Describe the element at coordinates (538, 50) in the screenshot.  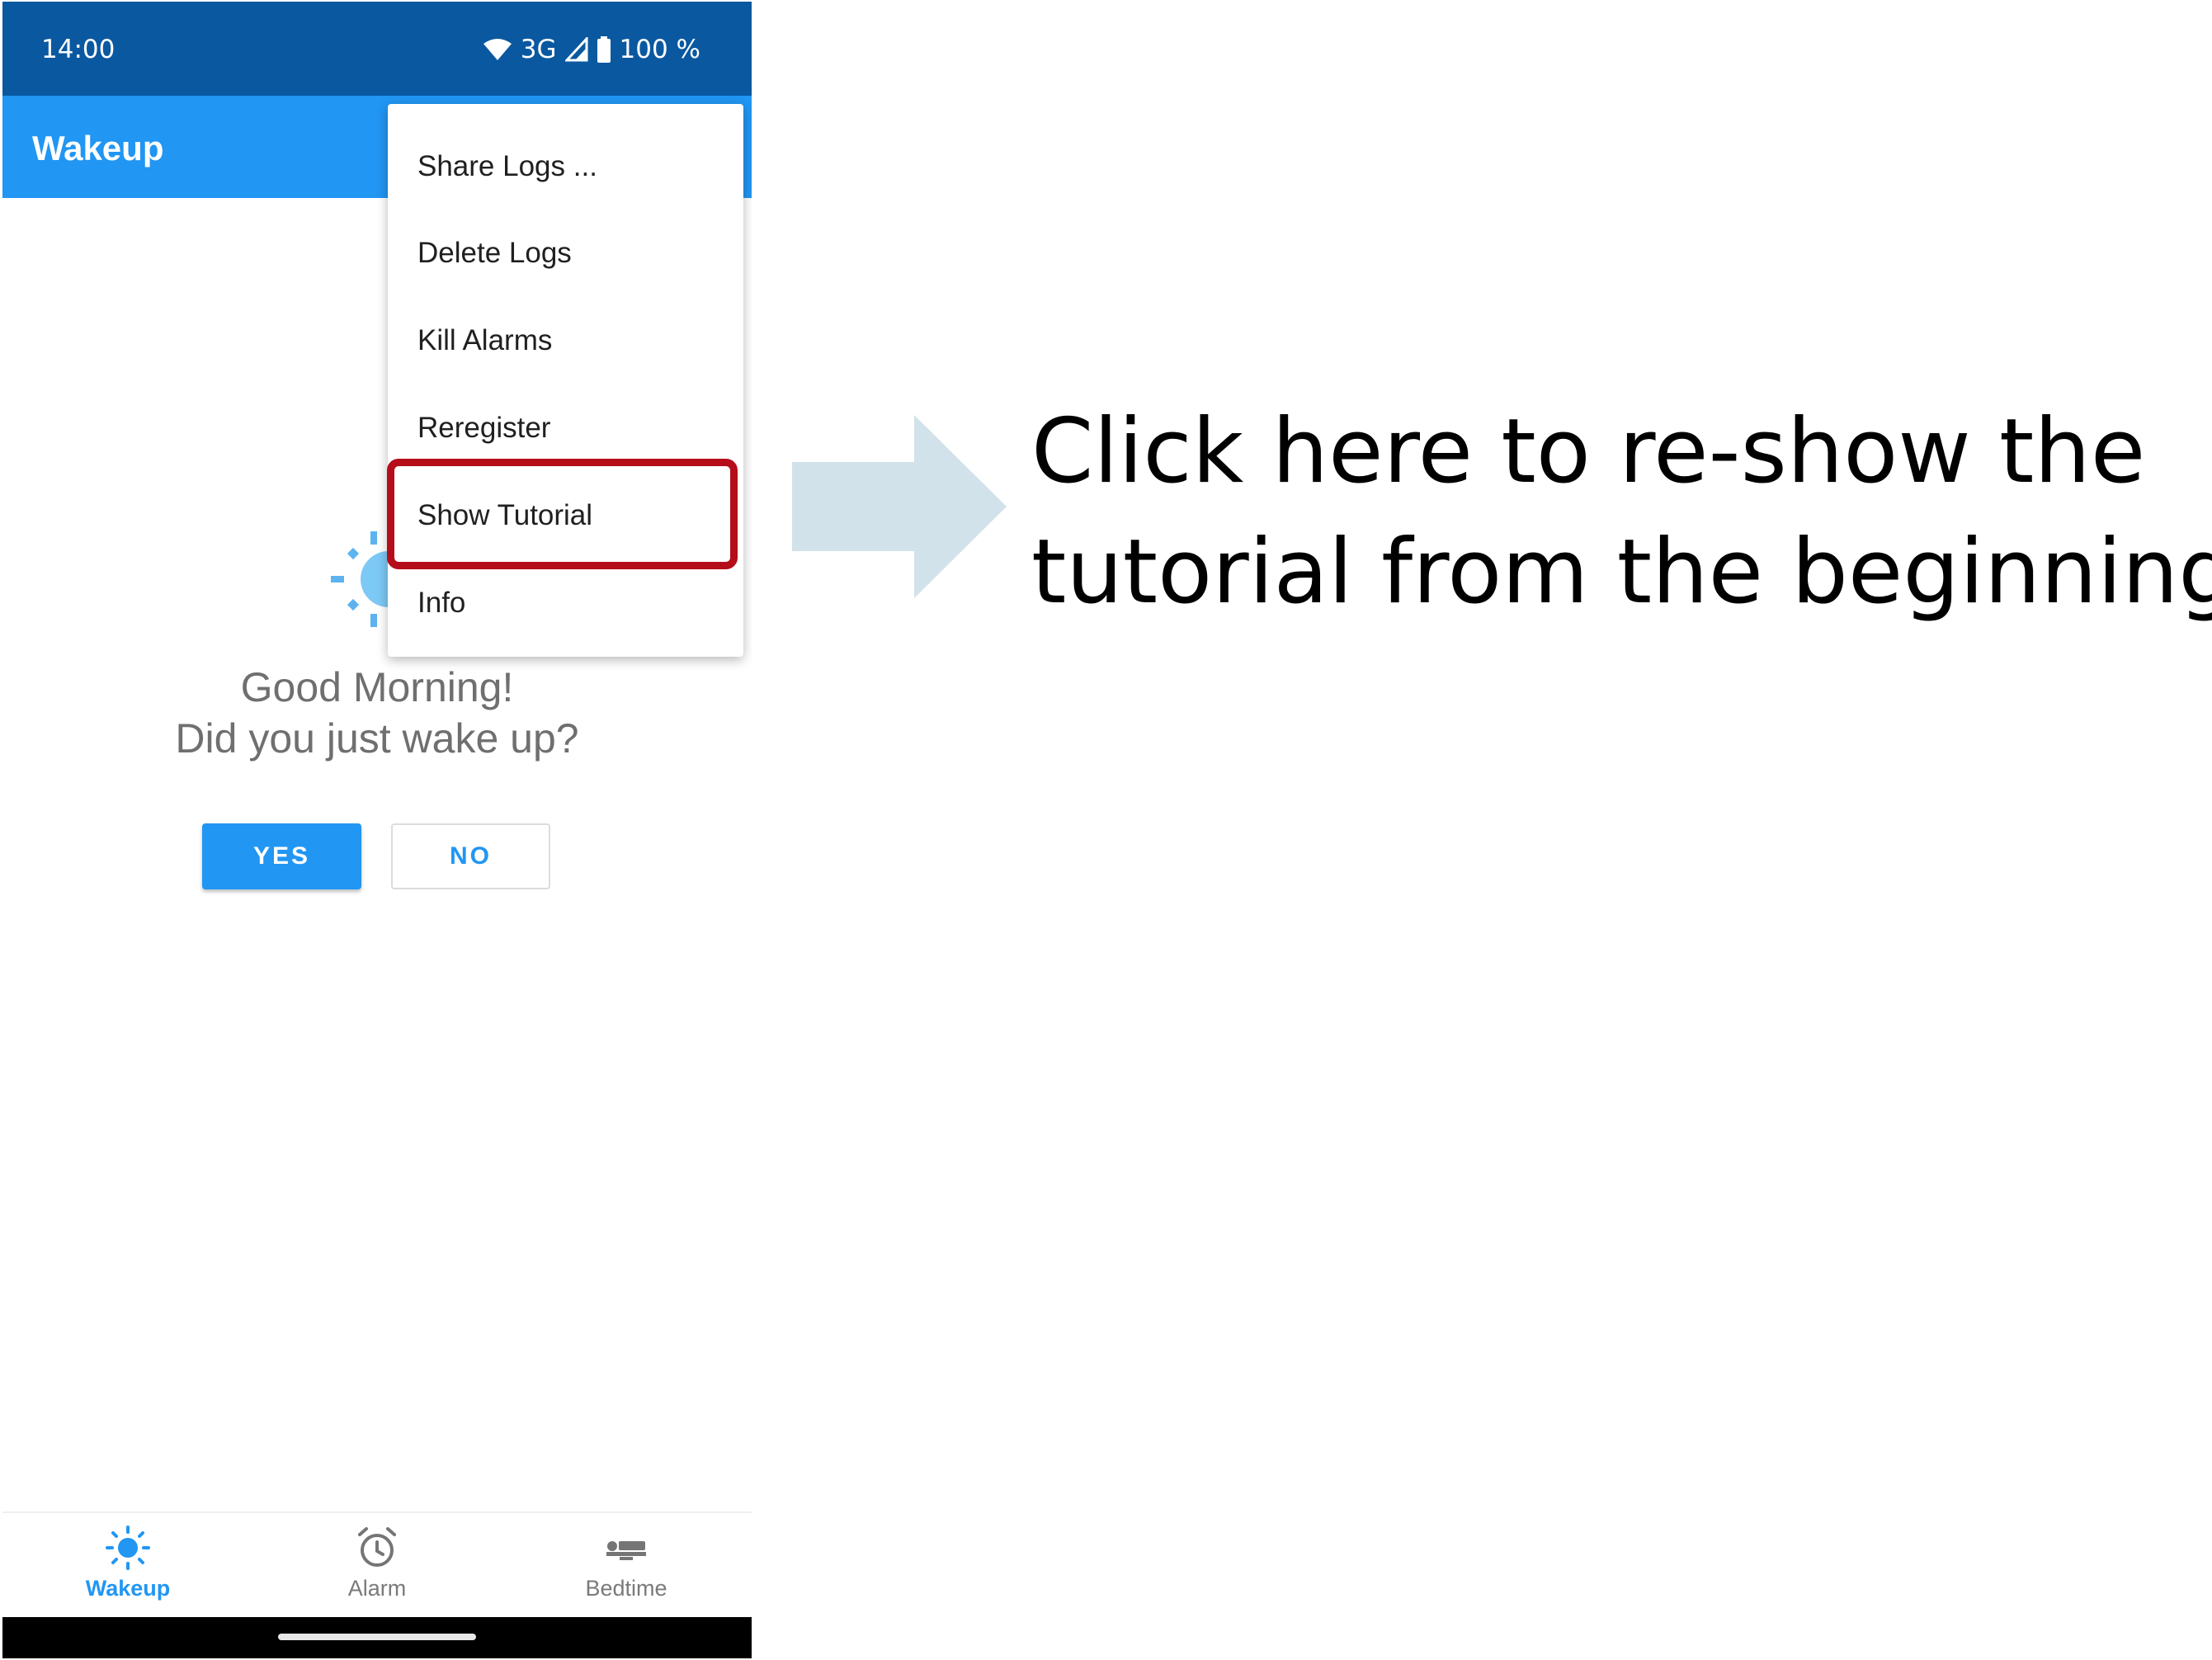
I see `network-type: 3G` at that location.